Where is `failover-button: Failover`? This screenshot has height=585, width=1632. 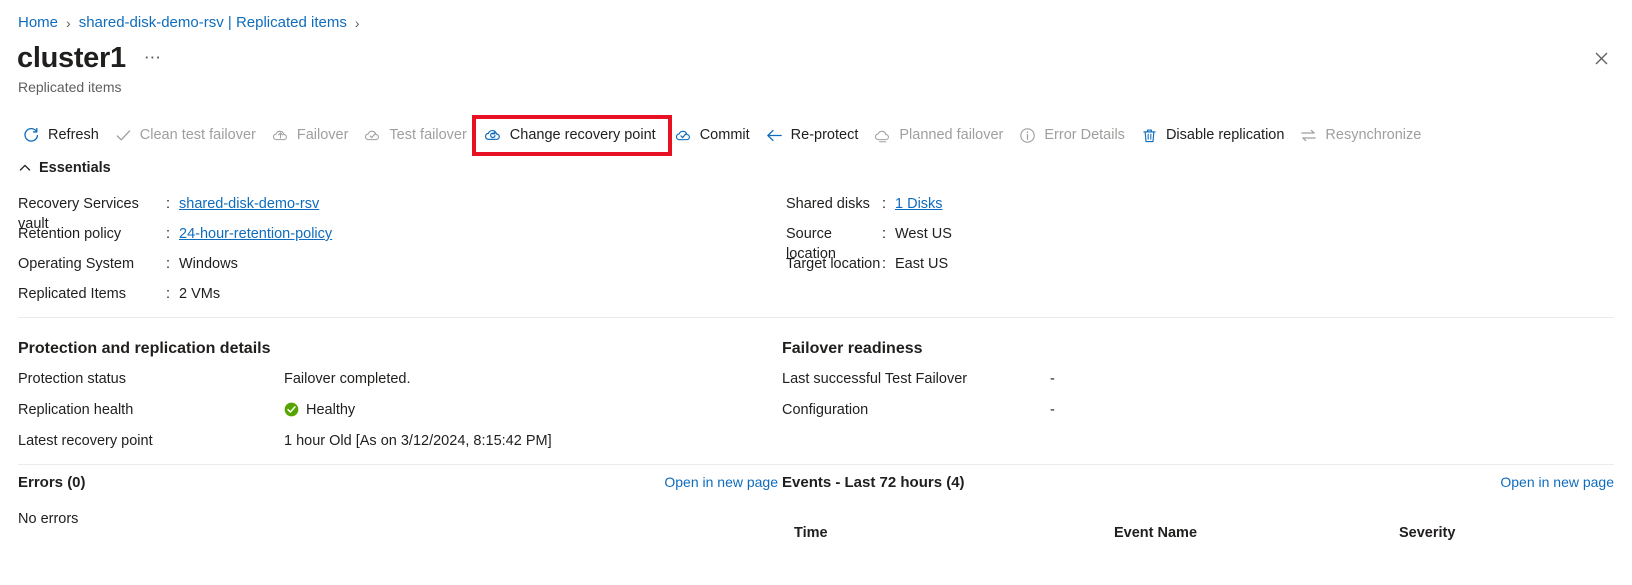 failover-button: Failover is located at coordinates (311, 135).